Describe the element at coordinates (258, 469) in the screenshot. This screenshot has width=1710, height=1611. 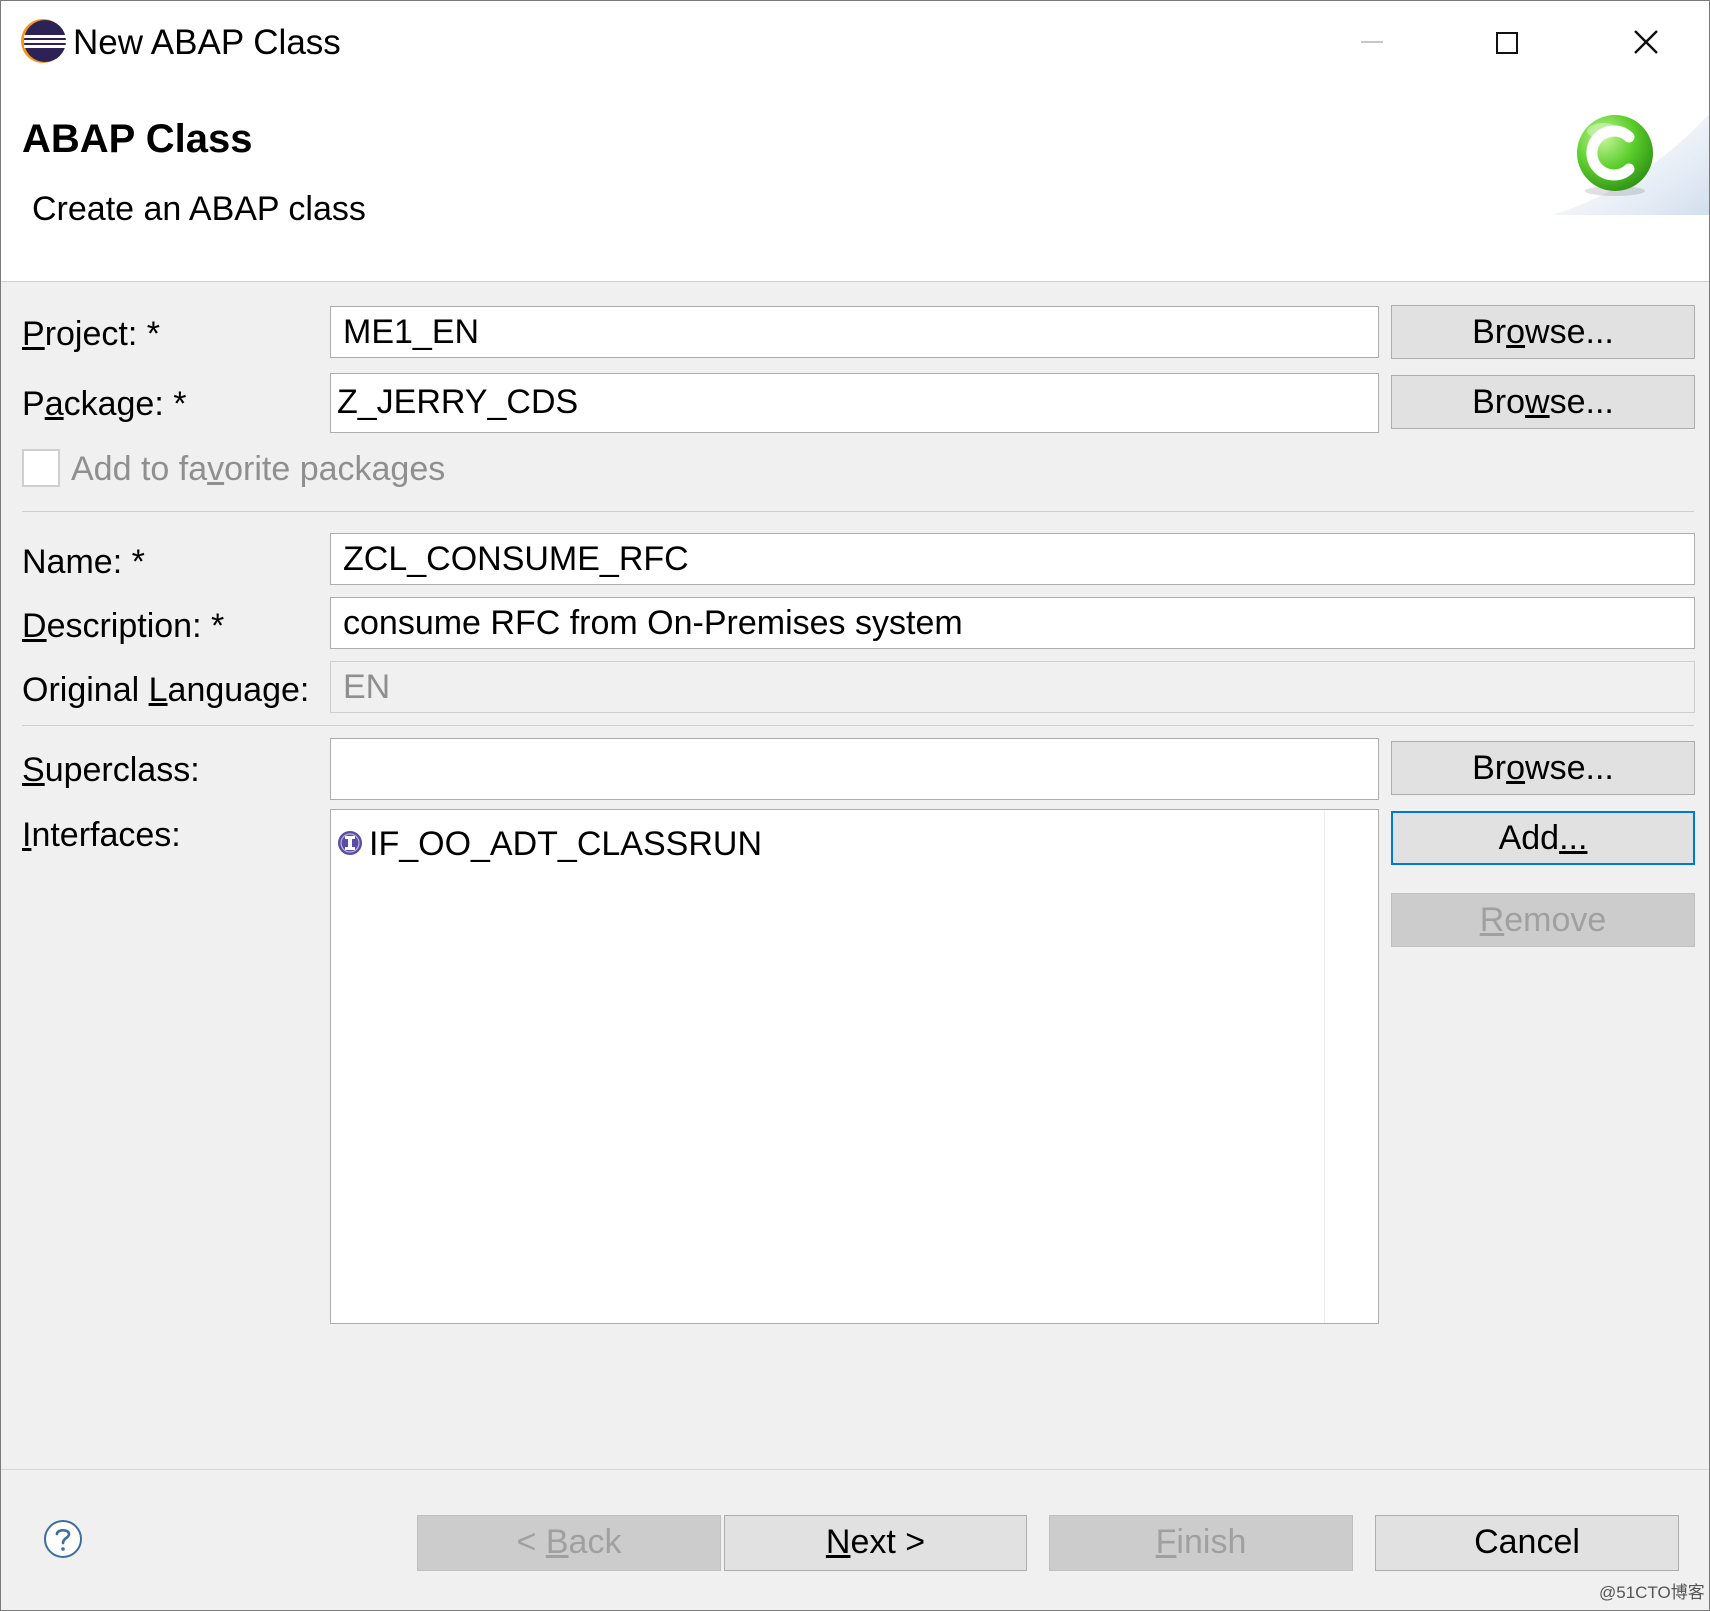
I see `favorite-packages-label: Add to favorite packages` at that location.